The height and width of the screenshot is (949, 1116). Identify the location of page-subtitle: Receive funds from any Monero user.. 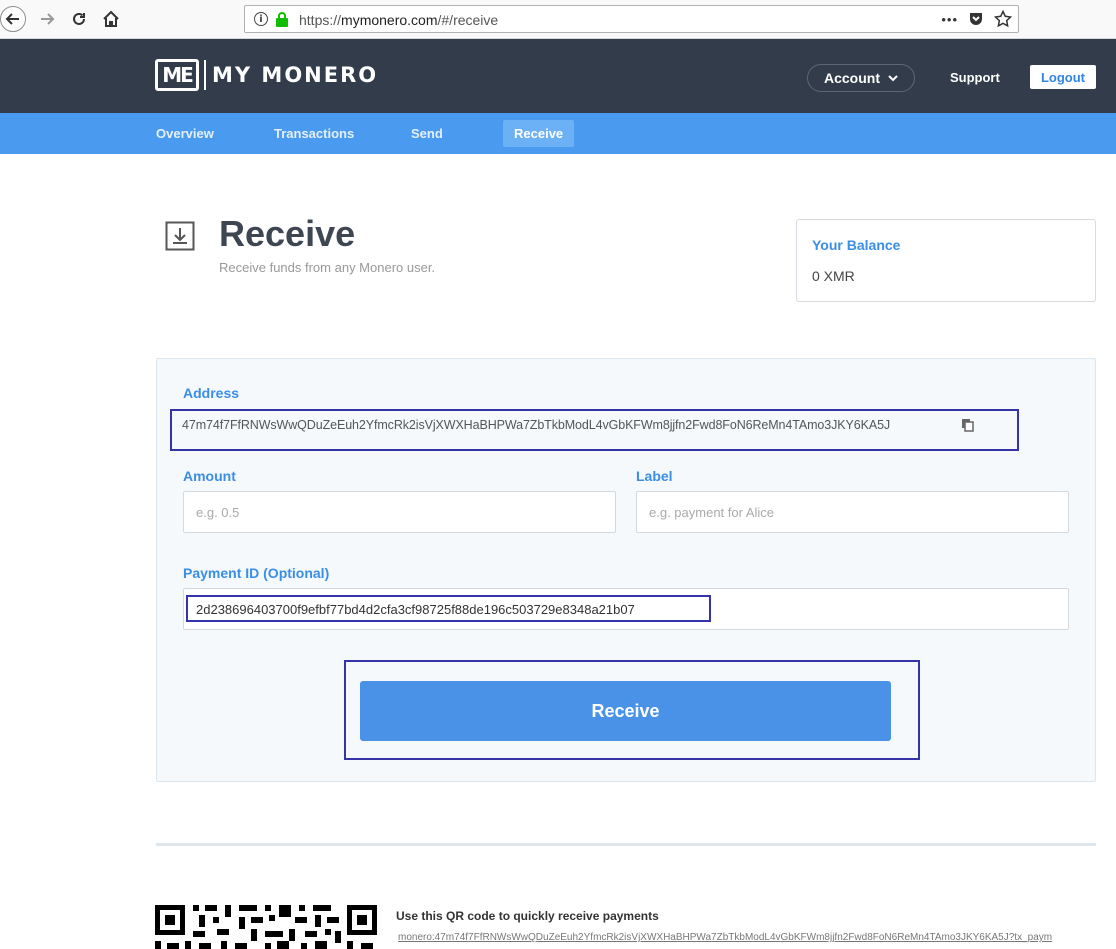
(327, 267).